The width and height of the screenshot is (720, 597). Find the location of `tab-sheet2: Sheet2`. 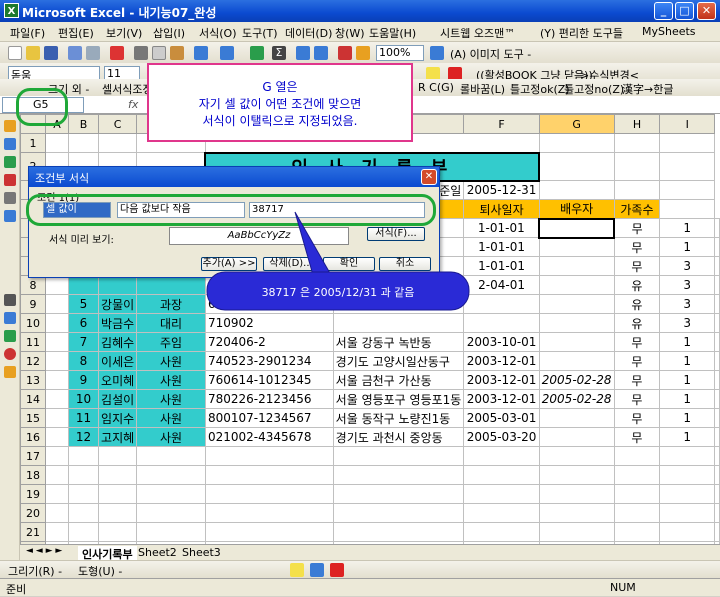

tab-sheet2: Sheet2 is located at coordinates (157, 552).